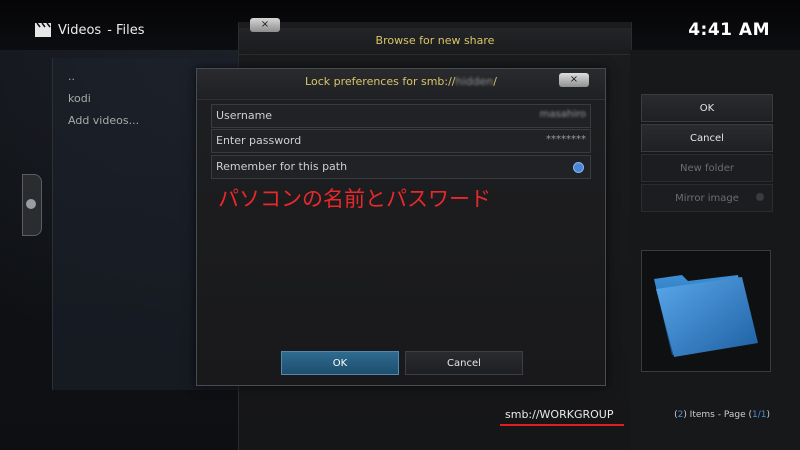  I want to click on lock-dialog-header: Lock preferences for smb://hidden/ ×, so click(401, 84).